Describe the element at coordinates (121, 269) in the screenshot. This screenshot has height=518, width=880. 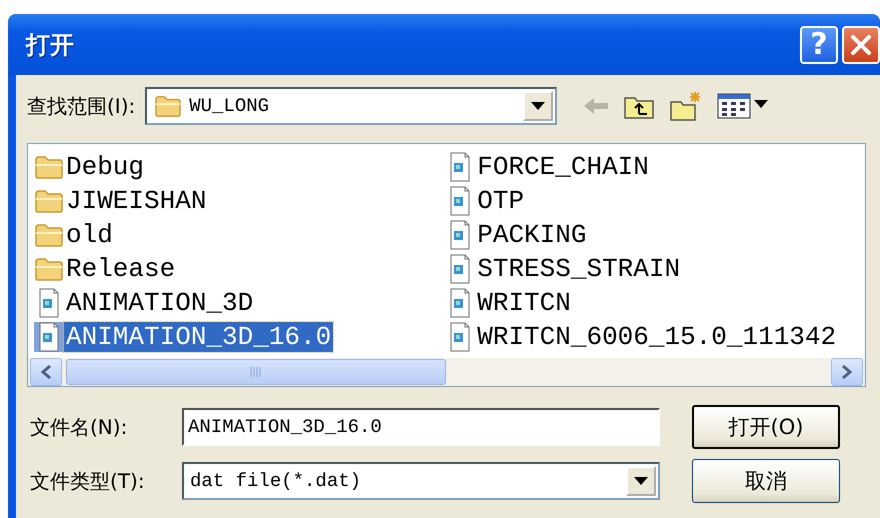
I see `file-name: Release` at that location.